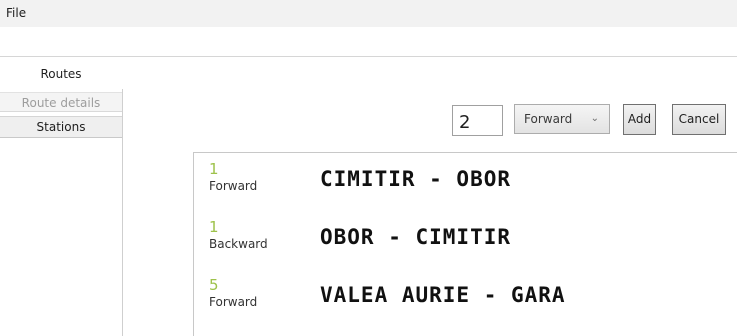 The image size is (737, 336). What do you see at coordinates (443, 295) in the screenshot?
I see `route-name: VALEA AURIE - GARA` at bounding box center [443, 295].